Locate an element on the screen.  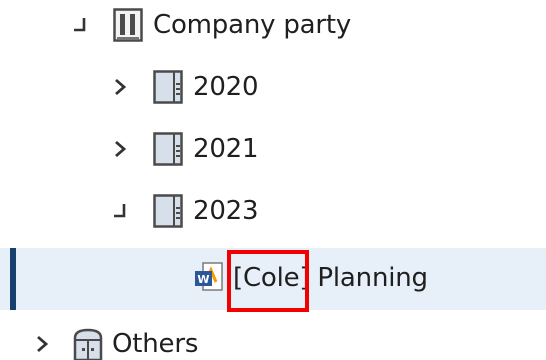
tree-item-label: 2023 is located at coordinates (226, 211).